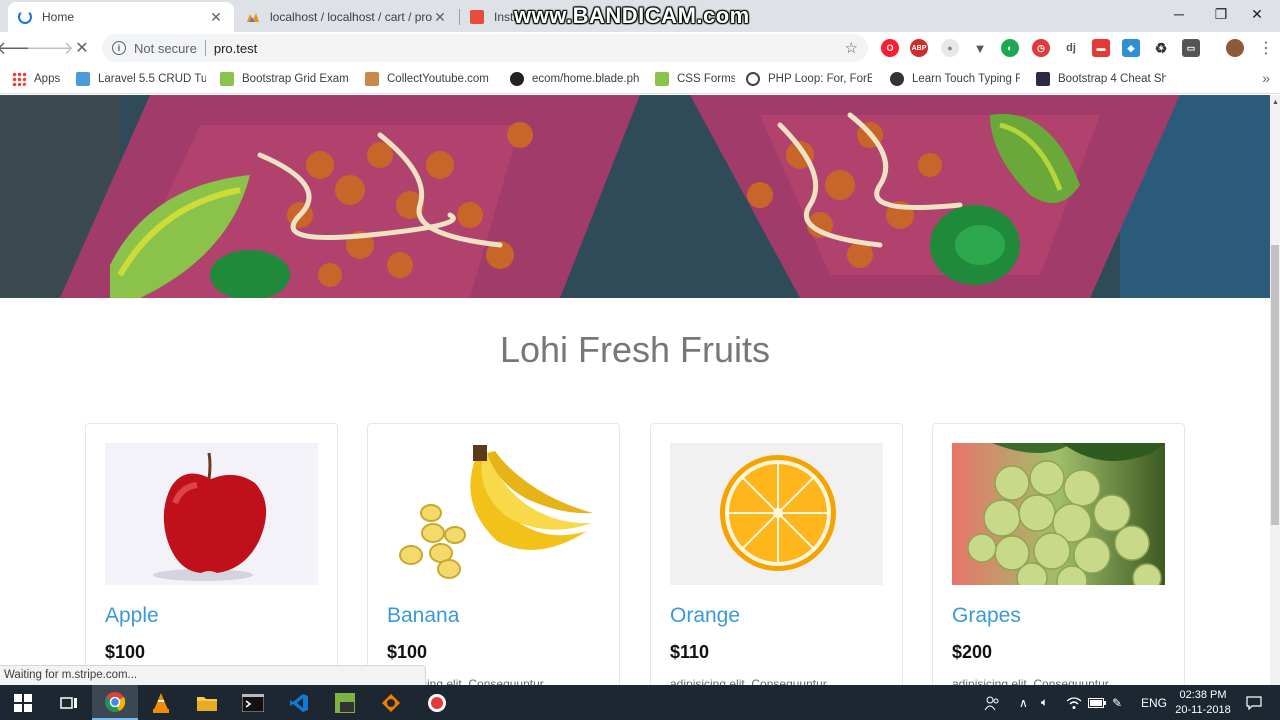 This screenshot has height=720, width=1280. What do you see at coordinates (517, 79) in the screenshot?
I see `github-icon` at bounding box center [517, 79].